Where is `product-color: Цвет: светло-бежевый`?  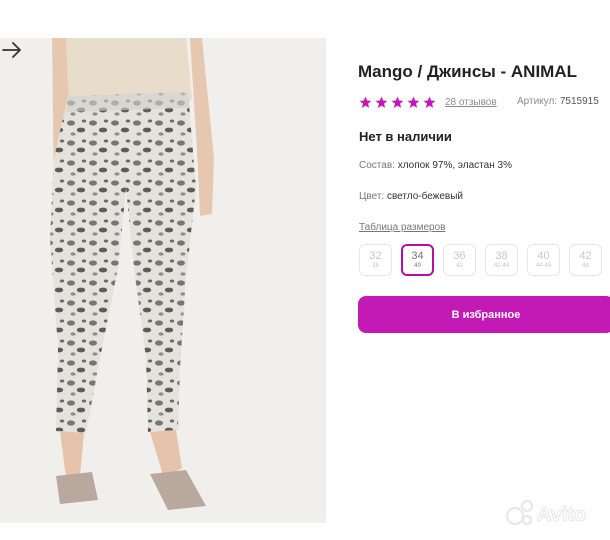 product-color: Цвет: светло-бежевый is located at coordinates (411, 196).